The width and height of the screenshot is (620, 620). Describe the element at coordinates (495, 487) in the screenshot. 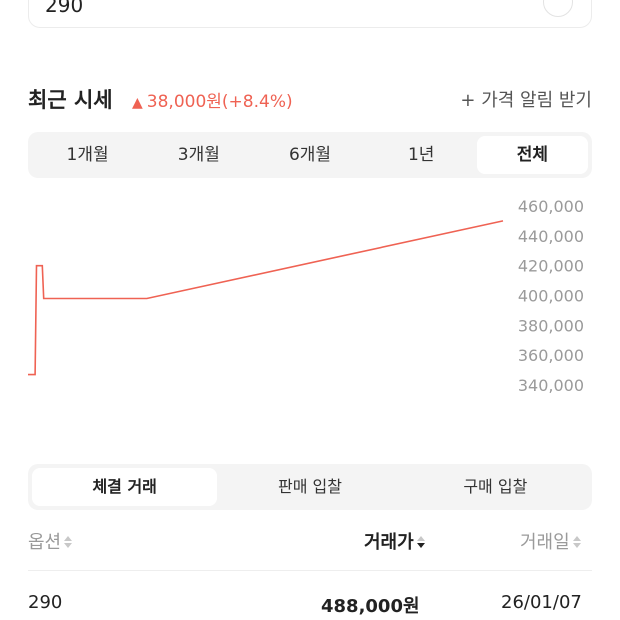

I see `tab-buy-bids: 구매 입찰` at that location.